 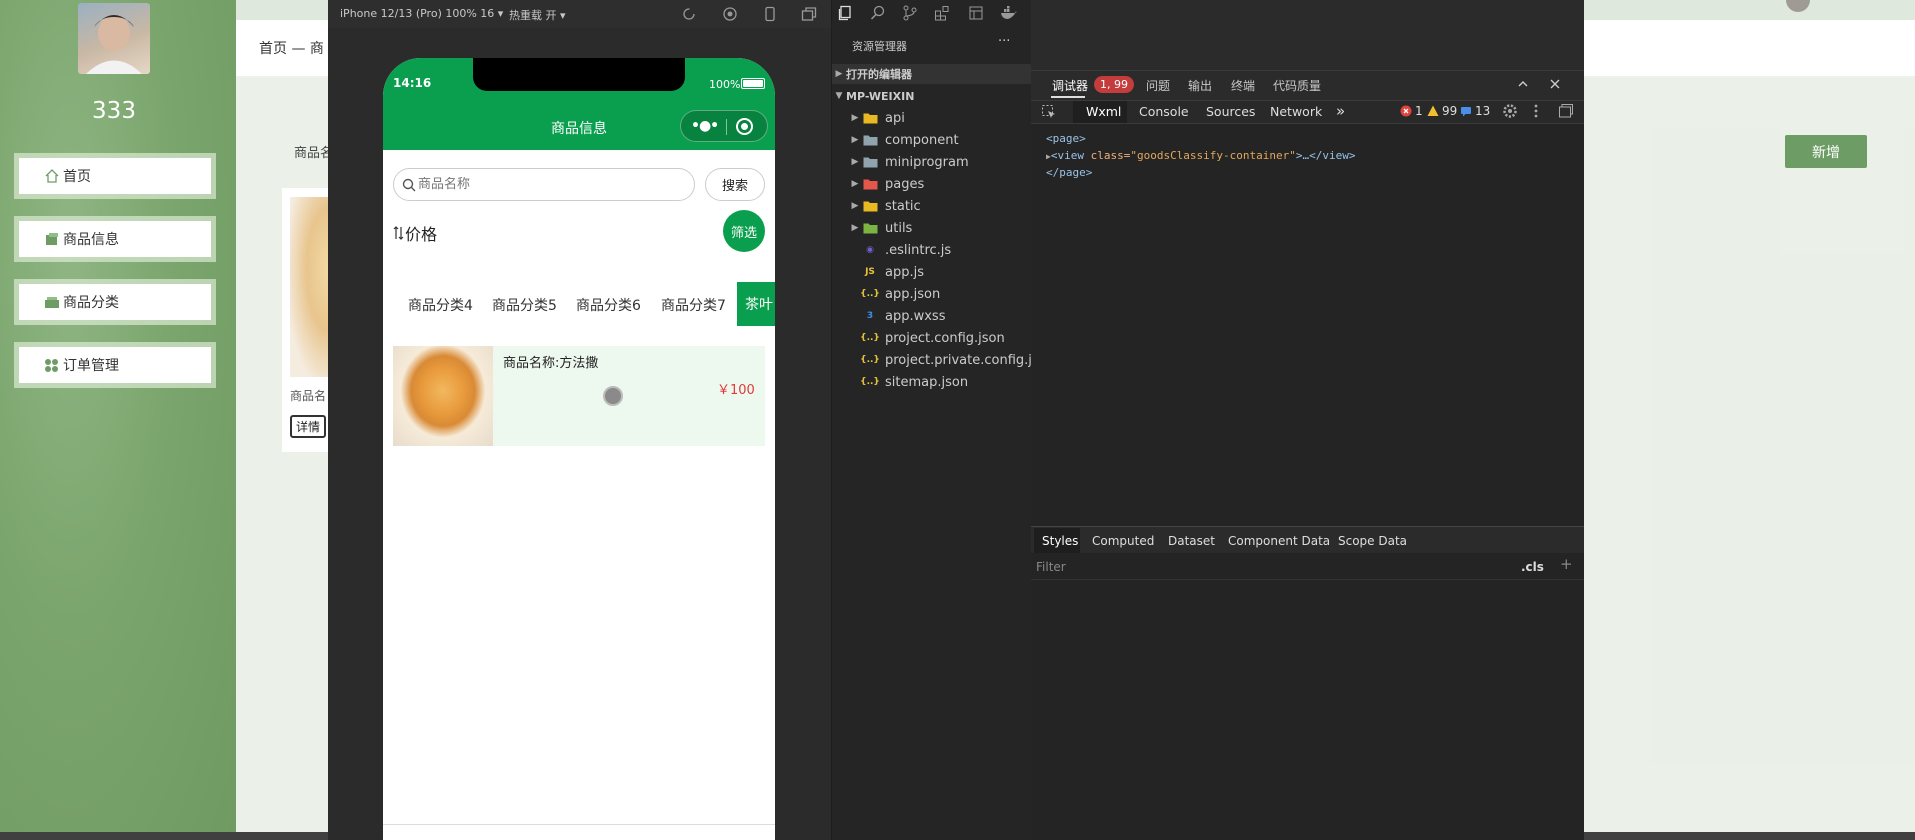 What do you see at coordinates (976, 13) in the screenshot?
I see `simulator-panel-icon` at bounding box center [976, 13].